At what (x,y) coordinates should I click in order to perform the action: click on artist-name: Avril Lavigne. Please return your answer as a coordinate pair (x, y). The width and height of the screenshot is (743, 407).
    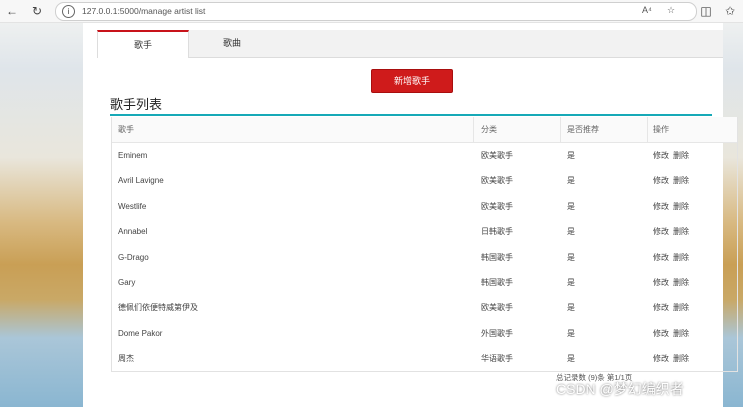
    Looking at the image, I should click on (141, 181).